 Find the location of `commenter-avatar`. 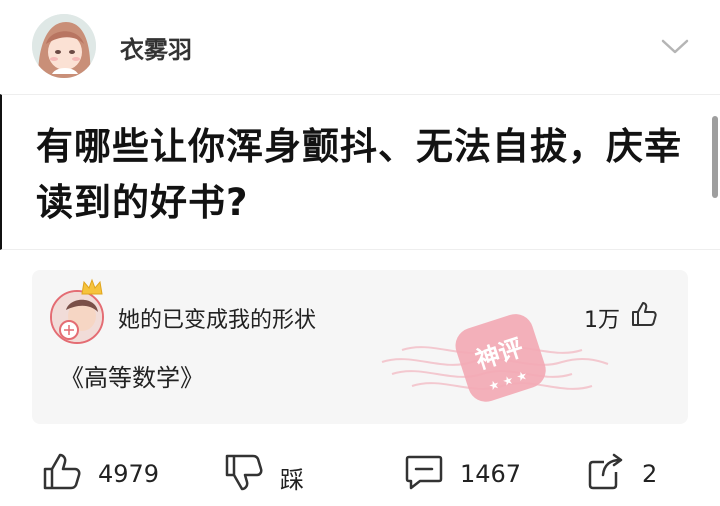

commenter-avatar is located at coordinates (77, 317).